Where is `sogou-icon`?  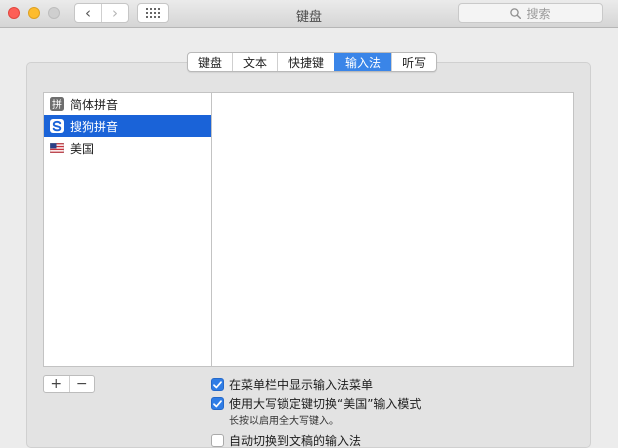
sogou-icon is located at coordinates (57, 126).